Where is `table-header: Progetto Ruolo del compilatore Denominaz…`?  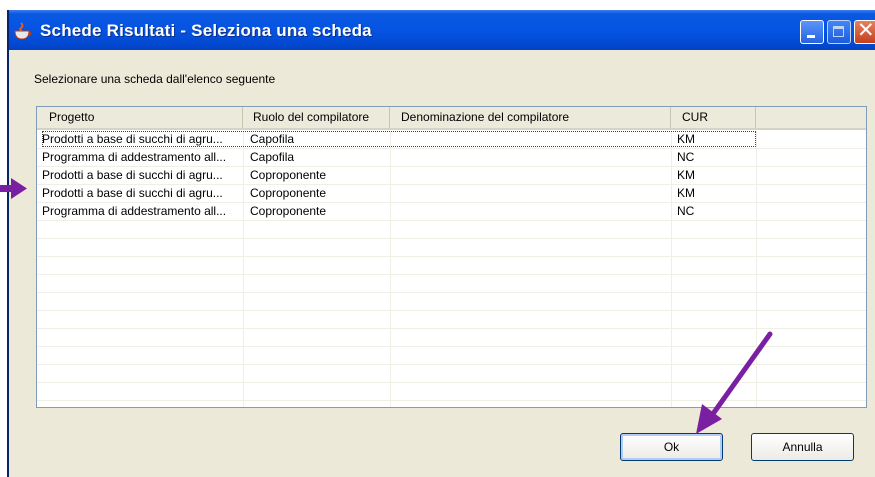 table-header: Progetto Ruolo del compilatore Denominaz… is located at coordinates (451, 118).